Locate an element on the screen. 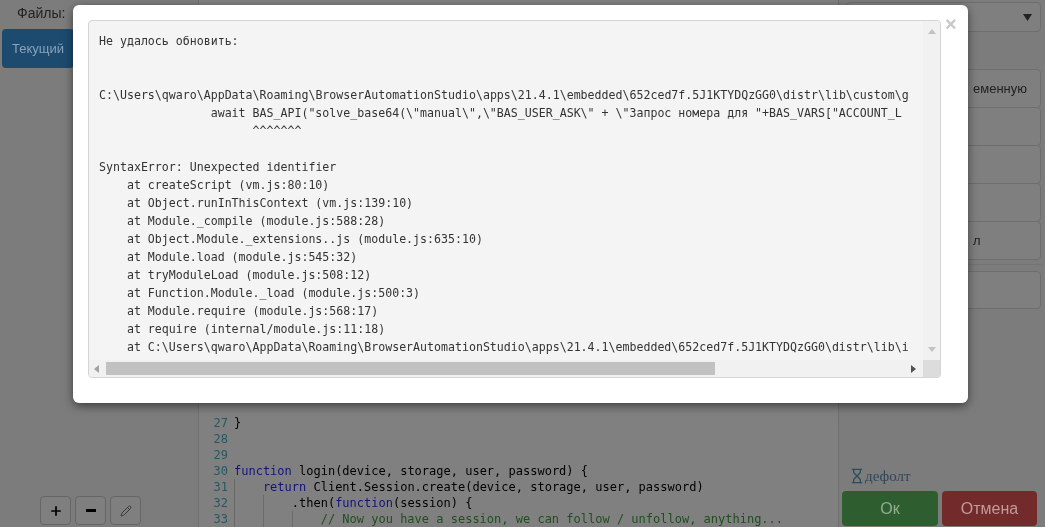 The width and height of the screenshot is (1045, 527). cancel-button: Отмена is located at coordinates (989, 508).